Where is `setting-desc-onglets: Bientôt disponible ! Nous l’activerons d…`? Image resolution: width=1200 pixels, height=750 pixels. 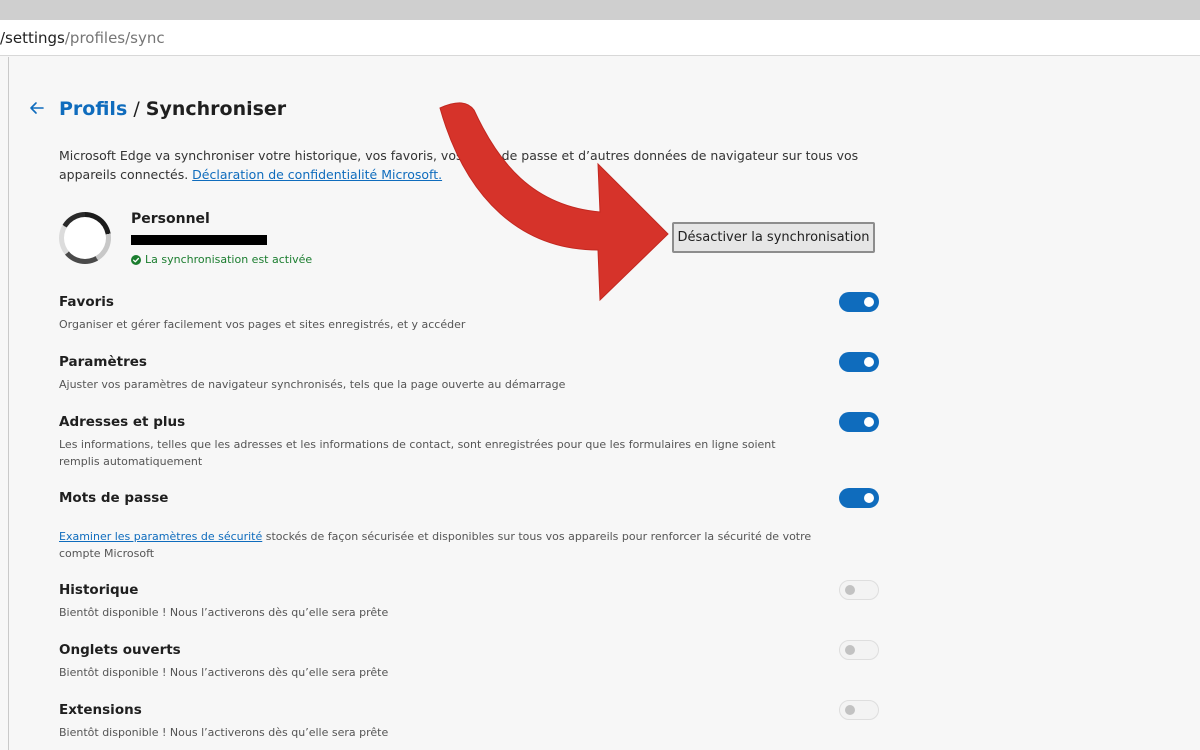 setting-desc-onglets: Bientôt disponible ! Nous l’activerons d… is located at coordinates (224, 672).